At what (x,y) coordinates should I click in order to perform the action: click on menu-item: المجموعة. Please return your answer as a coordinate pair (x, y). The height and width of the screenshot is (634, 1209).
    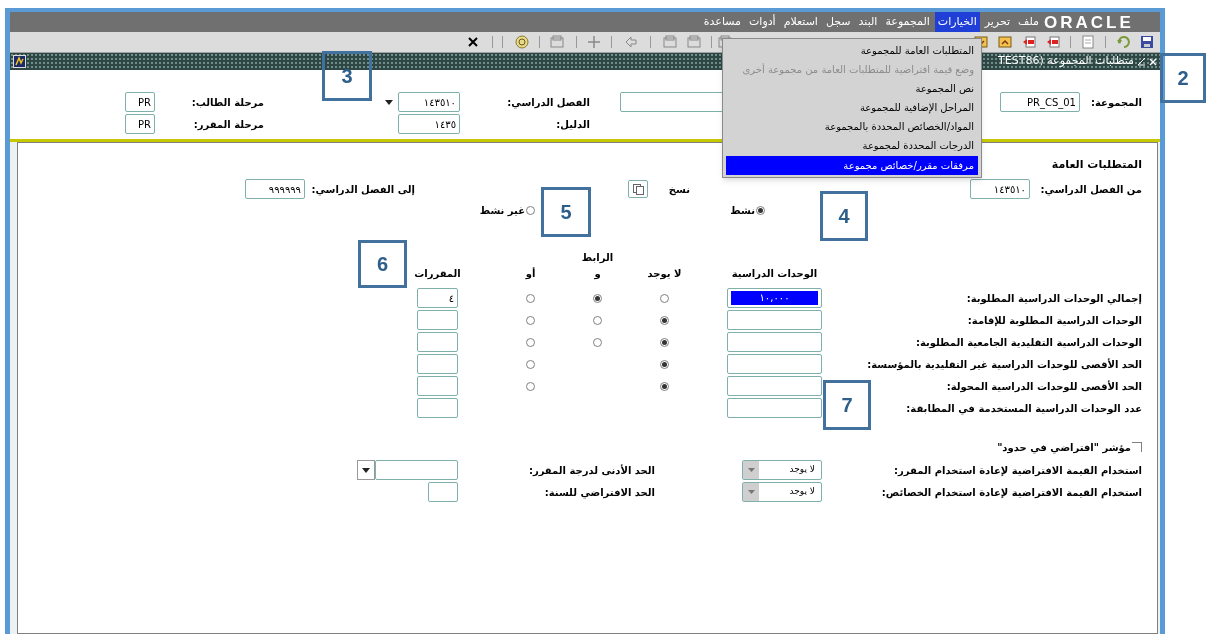
    Looking at the image, I should click on (907, 22).